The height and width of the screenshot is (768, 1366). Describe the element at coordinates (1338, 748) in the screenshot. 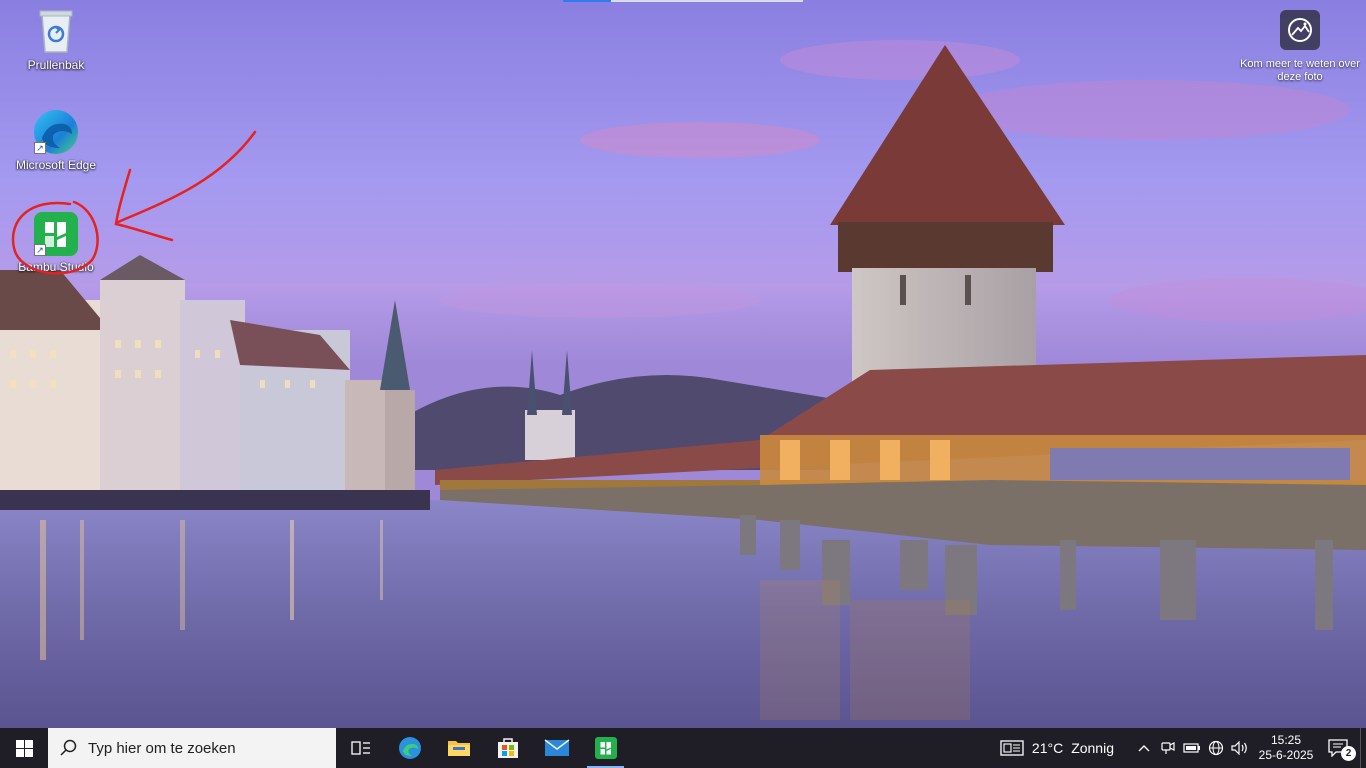

I see `action-center-button: 2` at that location.